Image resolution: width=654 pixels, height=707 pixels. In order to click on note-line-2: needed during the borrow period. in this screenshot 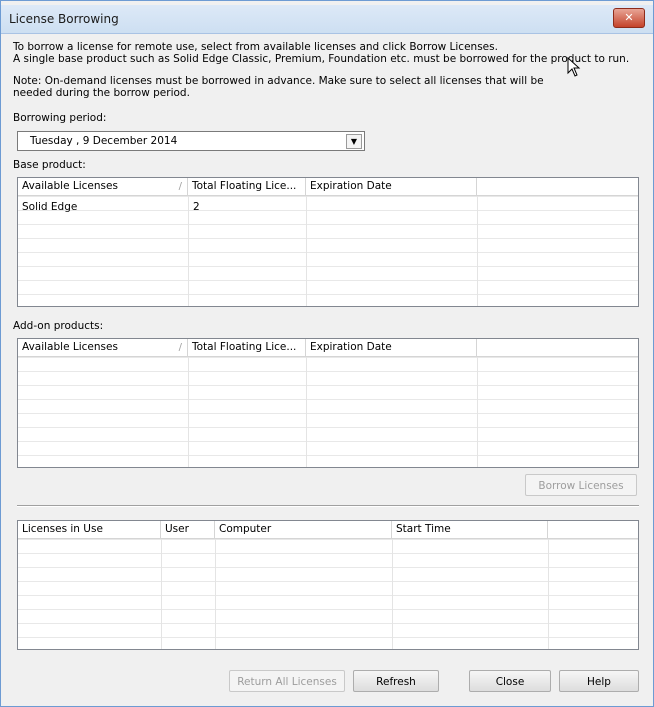, I will do `click(101, 93)`.